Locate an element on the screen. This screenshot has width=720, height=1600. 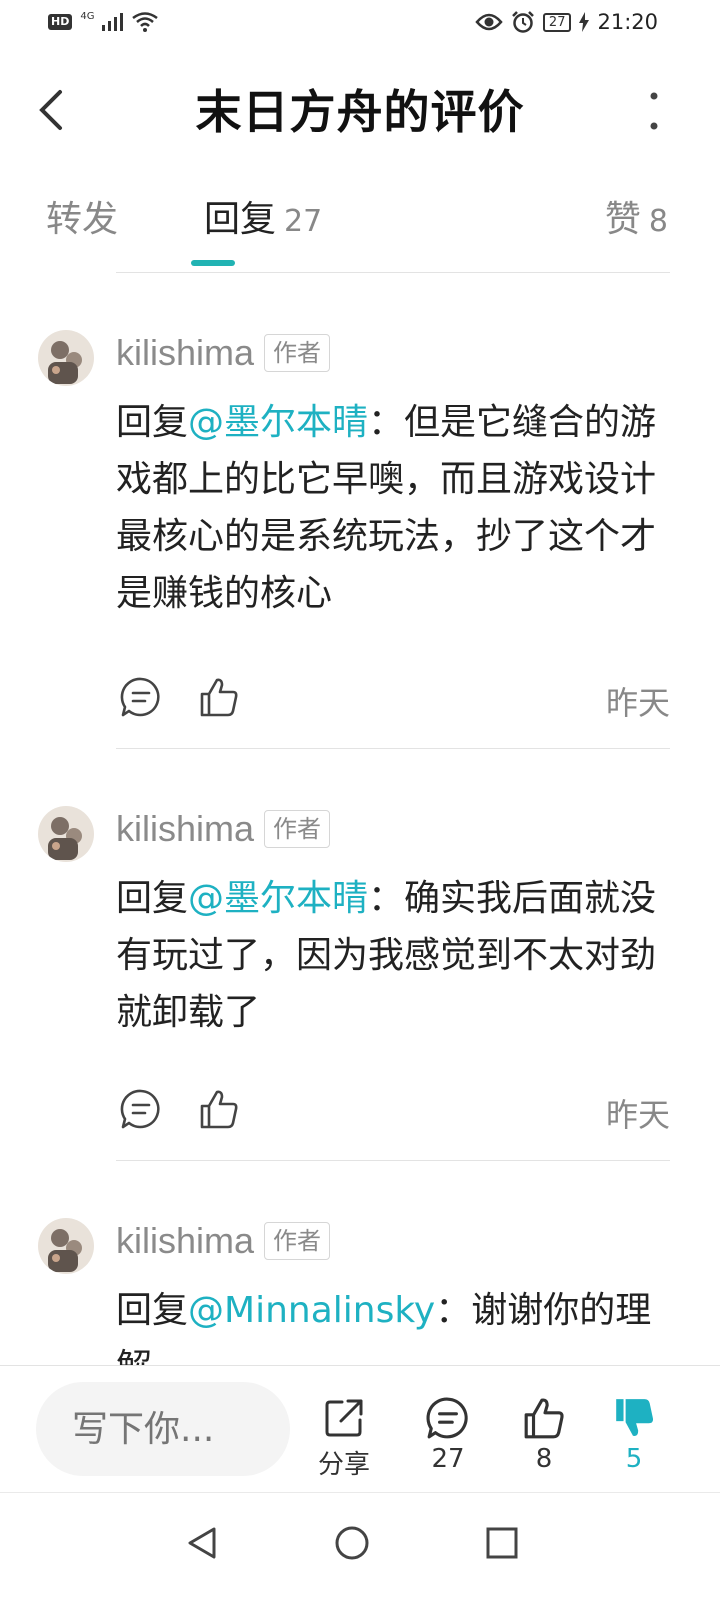
nav-recents-button is located at coordinates (502, 1543).